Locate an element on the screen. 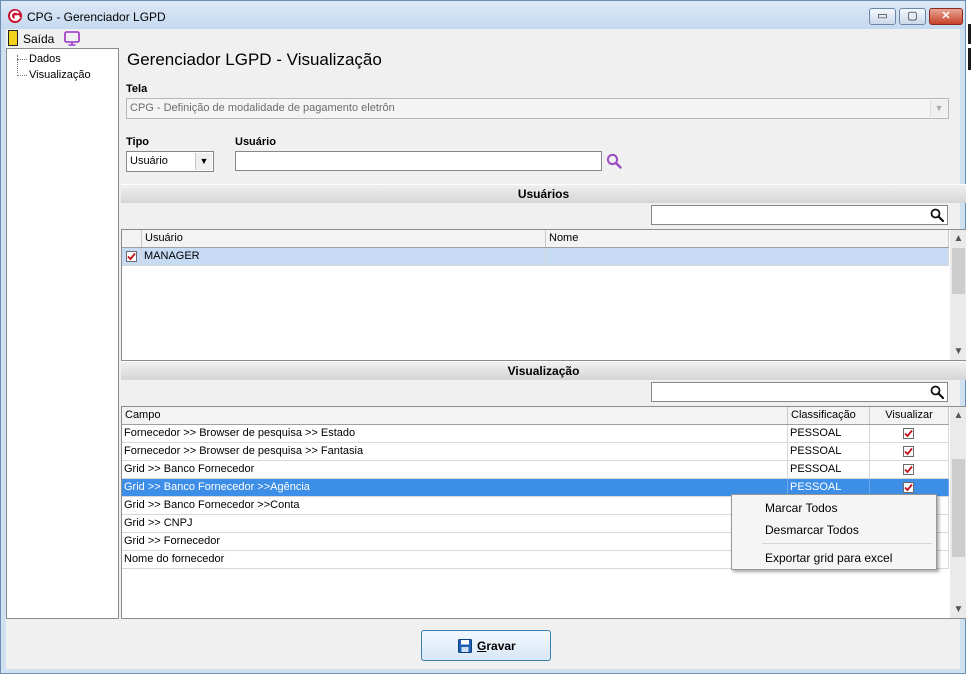  page-title: Gerenciador LGPD - Visualização is located at coordinates (254, 59).